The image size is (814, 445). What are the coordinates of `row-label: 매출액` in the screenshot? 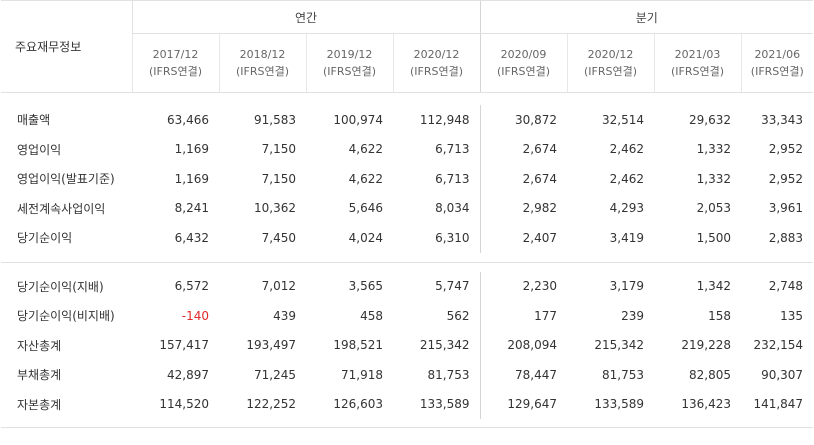 It's located at (34, 120).